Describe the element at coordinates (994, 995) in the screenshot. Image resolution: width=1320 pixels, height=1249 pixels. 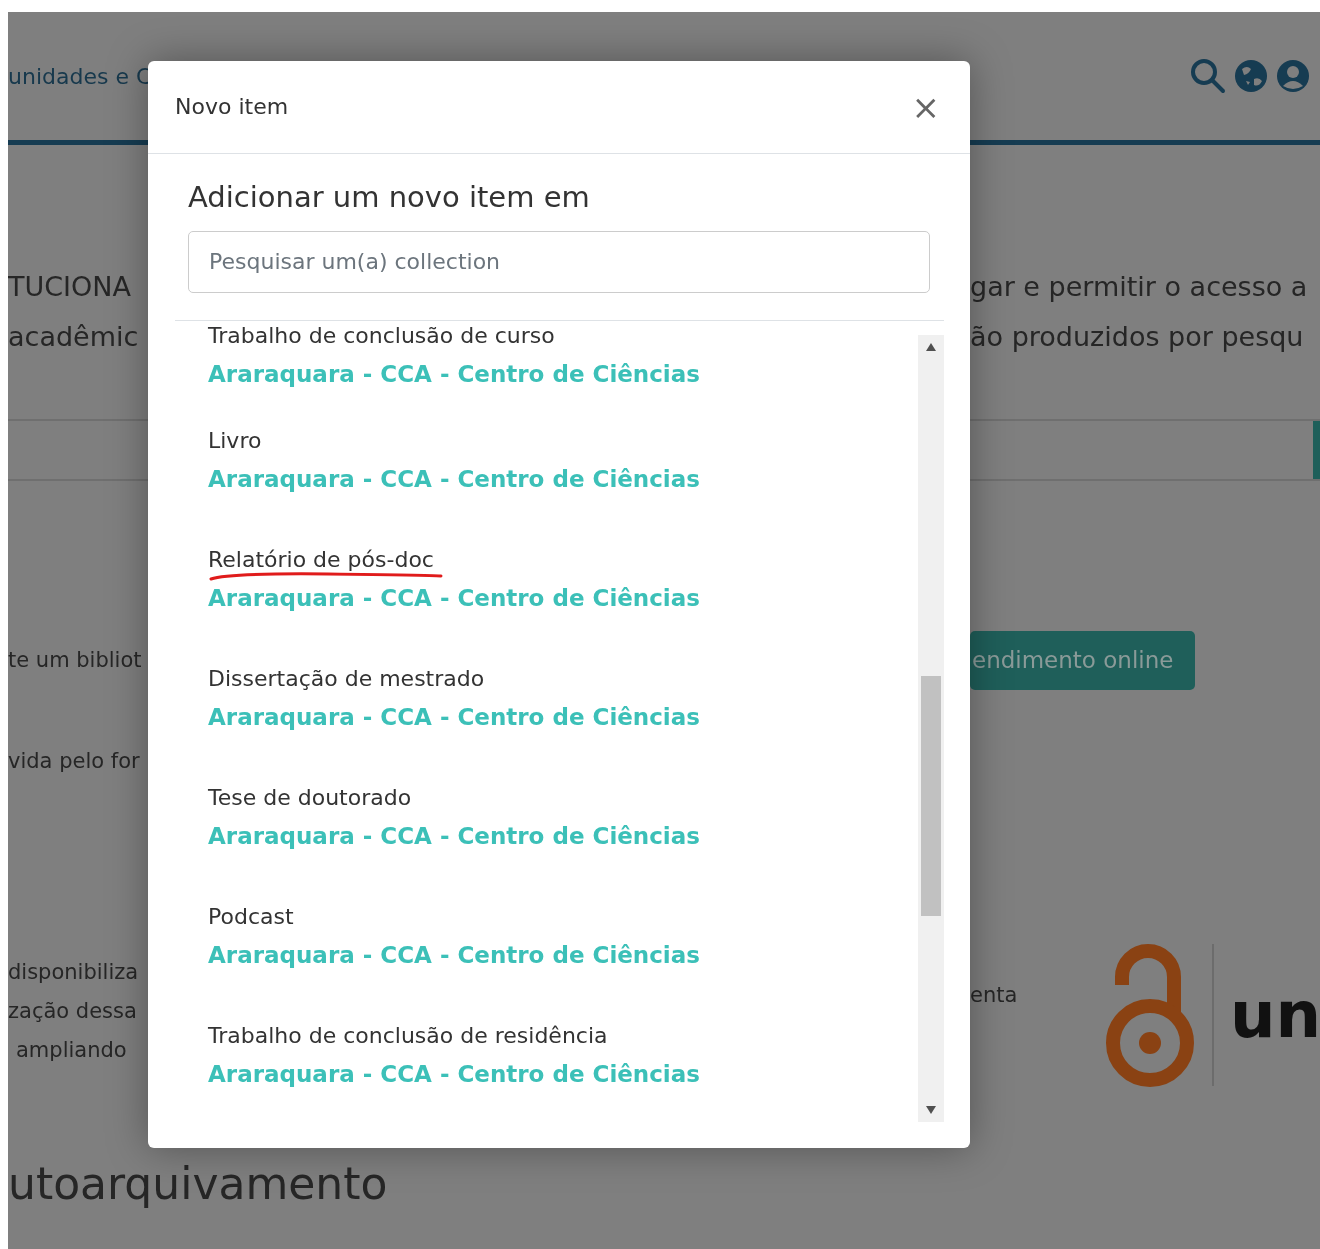
I see `body-text: enta` at that location.